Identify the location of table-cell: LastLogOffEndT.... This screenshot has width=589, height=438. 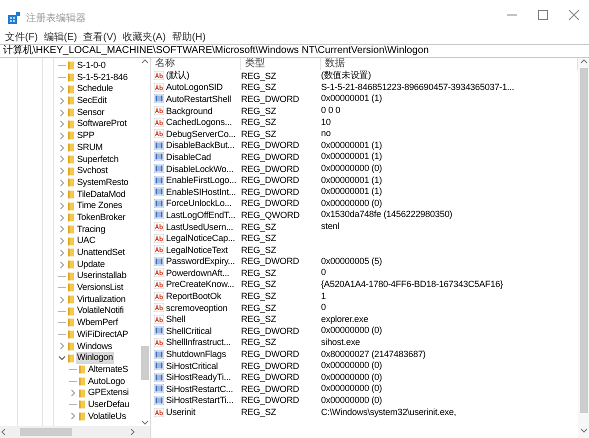
(201, 215).